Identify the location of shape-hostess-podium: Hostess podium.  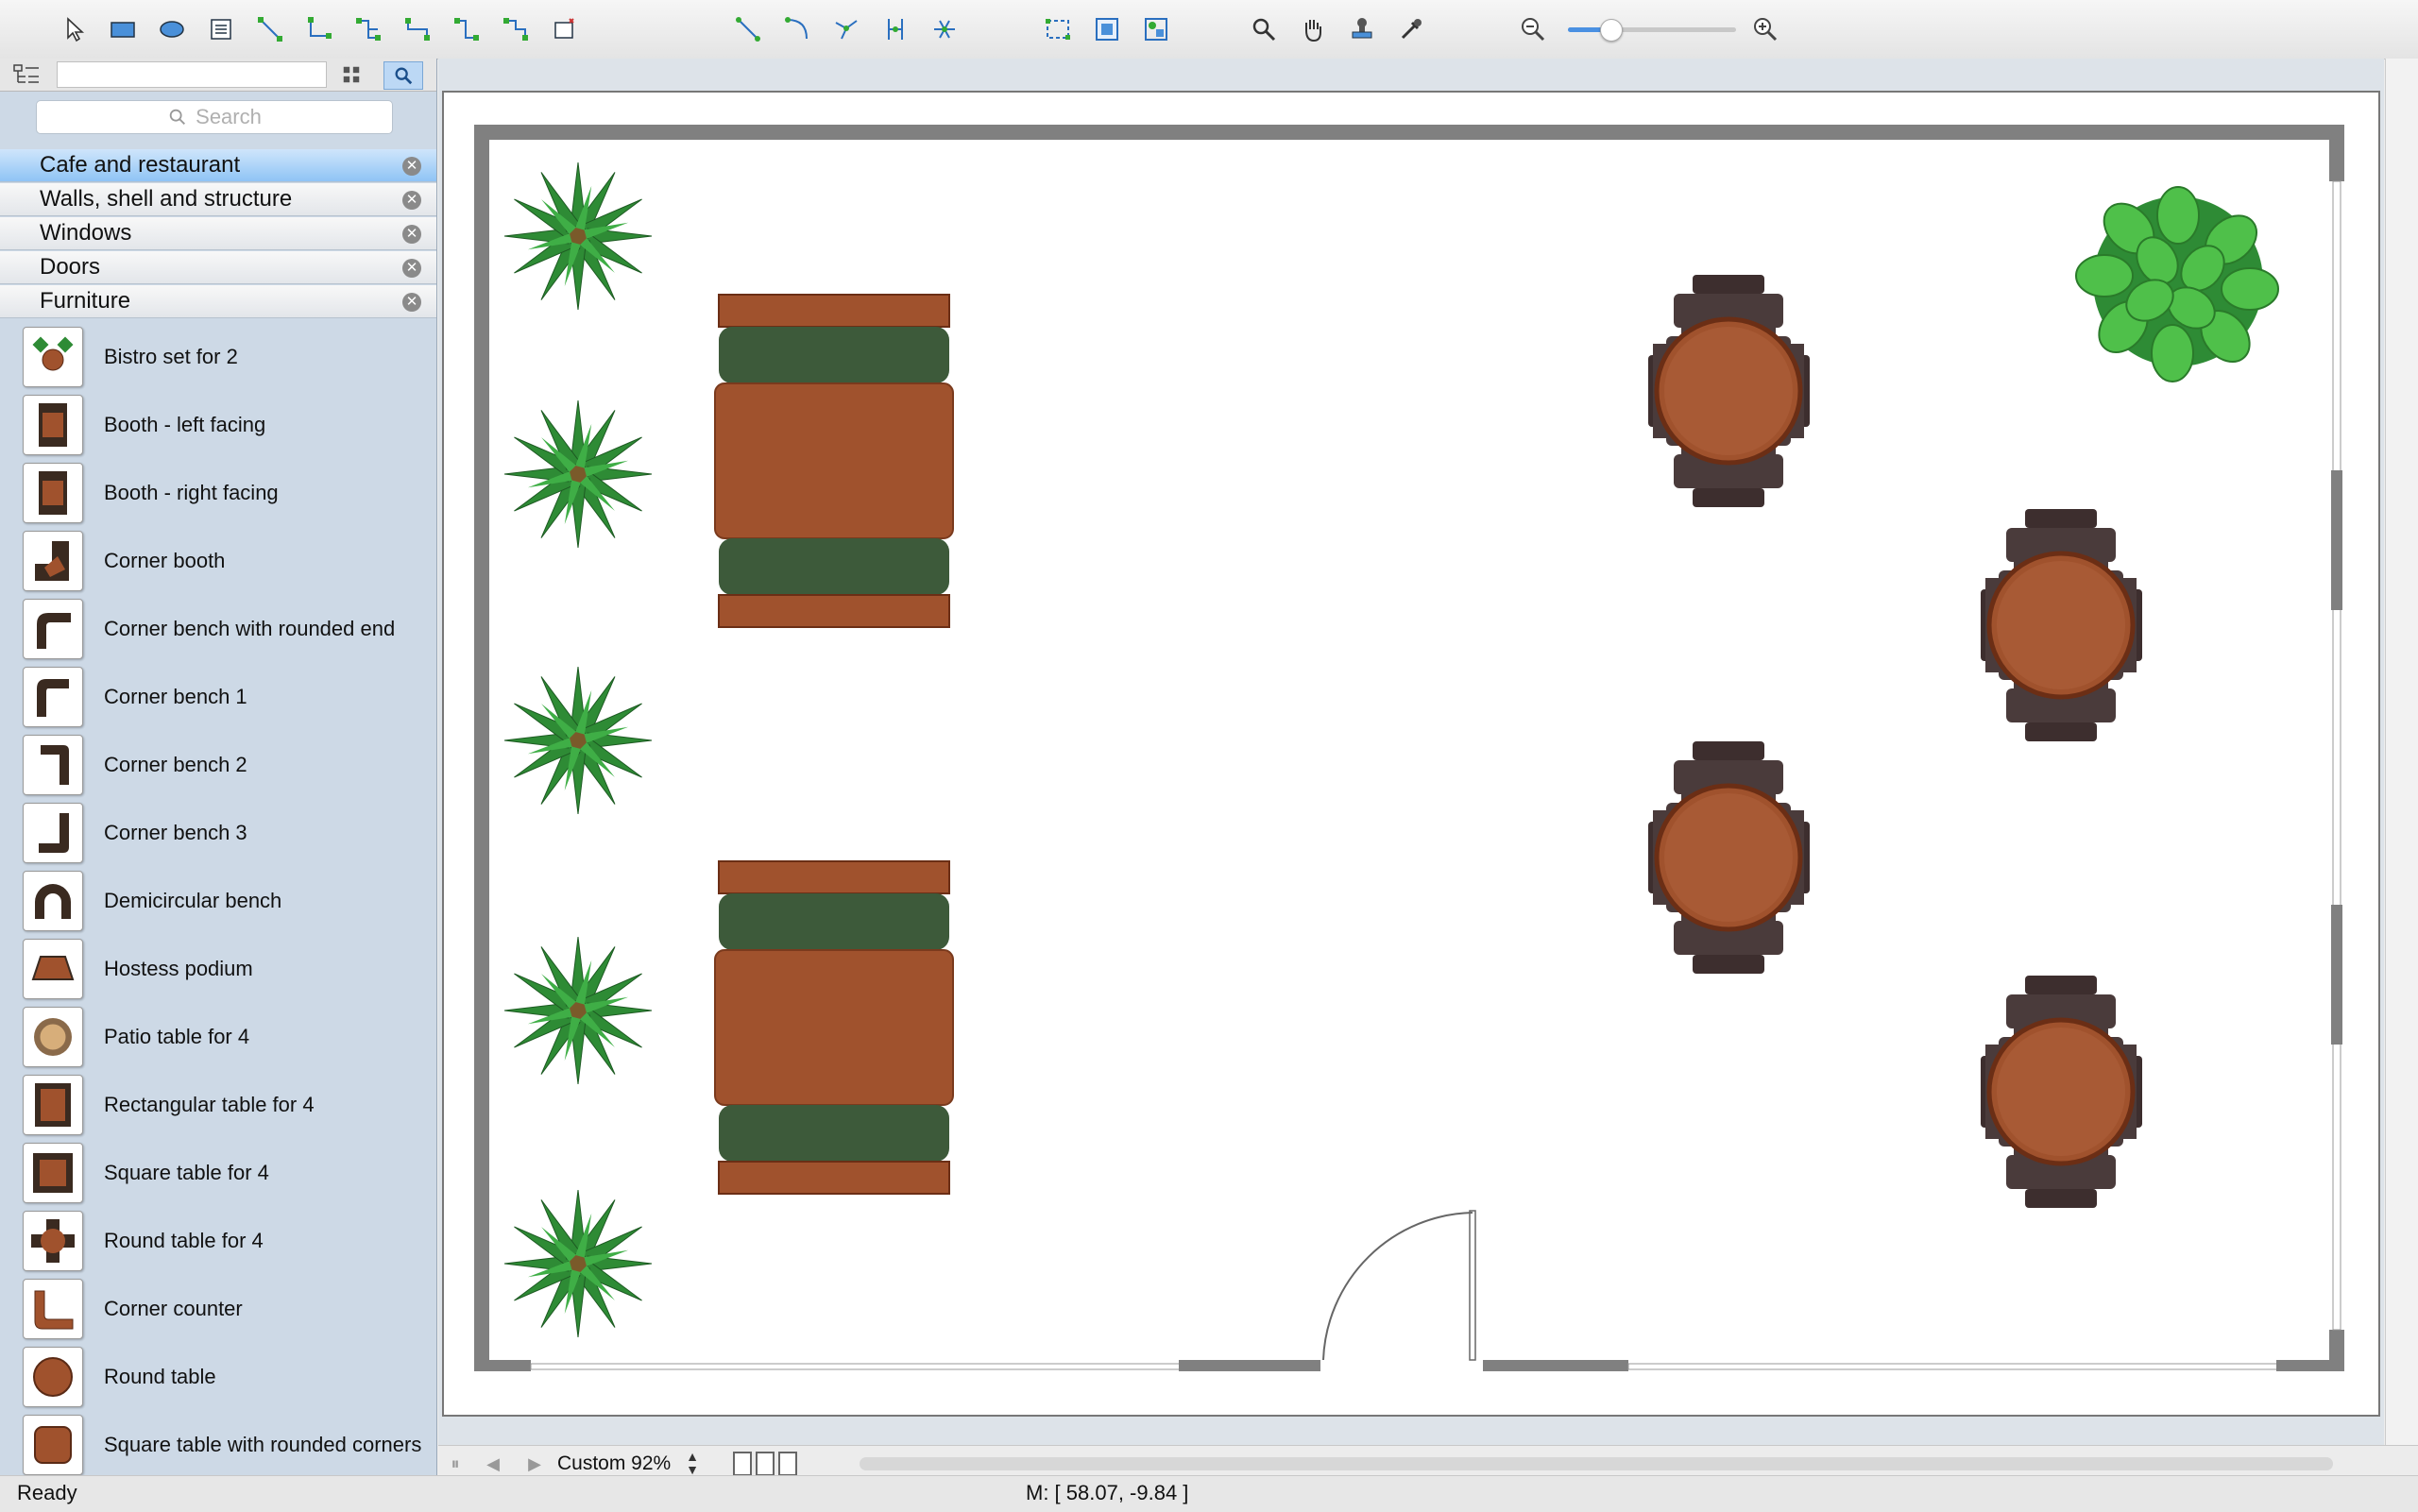
(218, 969).